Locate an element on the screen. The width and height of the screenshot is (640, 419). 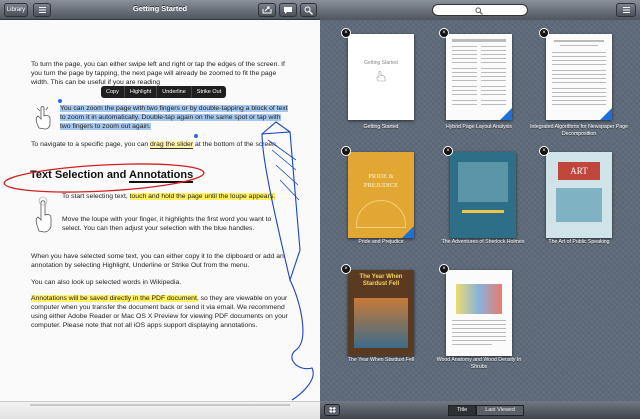
sort-by-title-tab: Title is located at coordinates (462, 410).